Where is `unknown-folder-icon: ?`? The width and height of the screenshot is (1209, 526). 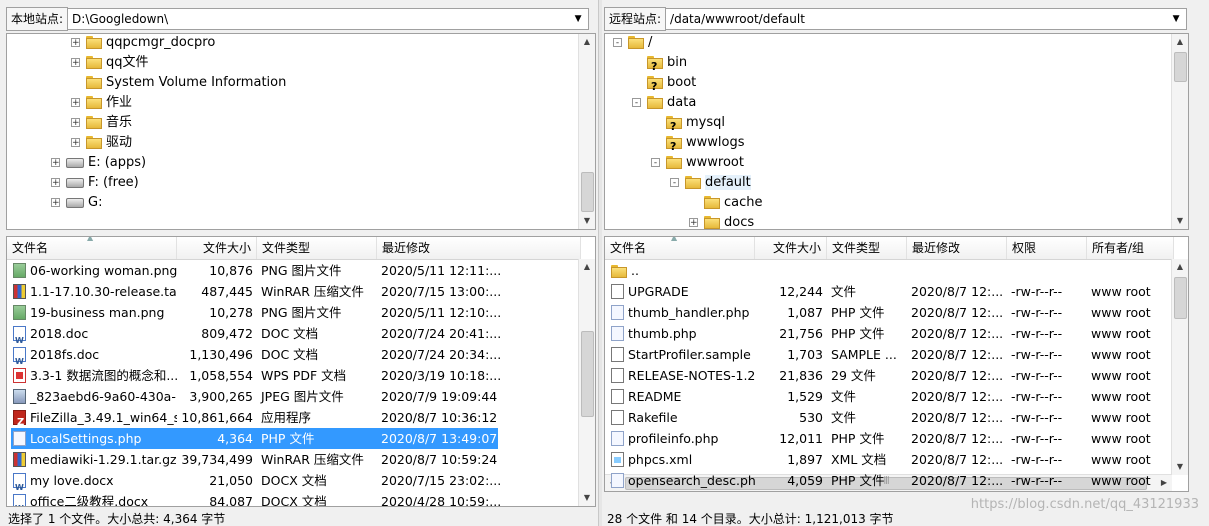 unknown-folder-icon: ? is located at coordinates (655, 64).